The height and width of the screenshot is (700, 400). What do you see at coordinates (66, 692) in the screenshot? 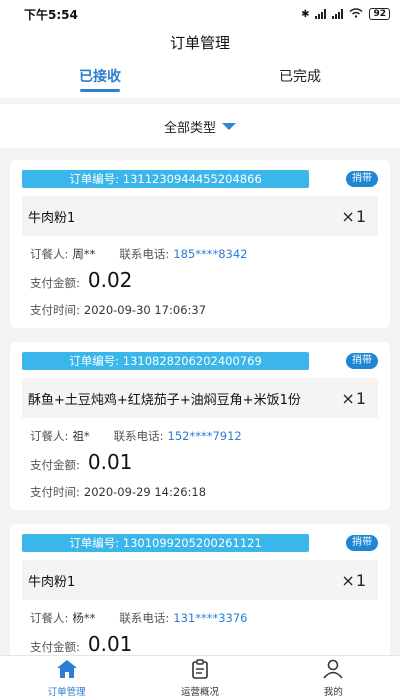
I see `nav-label: 订单管理` at bounding box center [66, 692].